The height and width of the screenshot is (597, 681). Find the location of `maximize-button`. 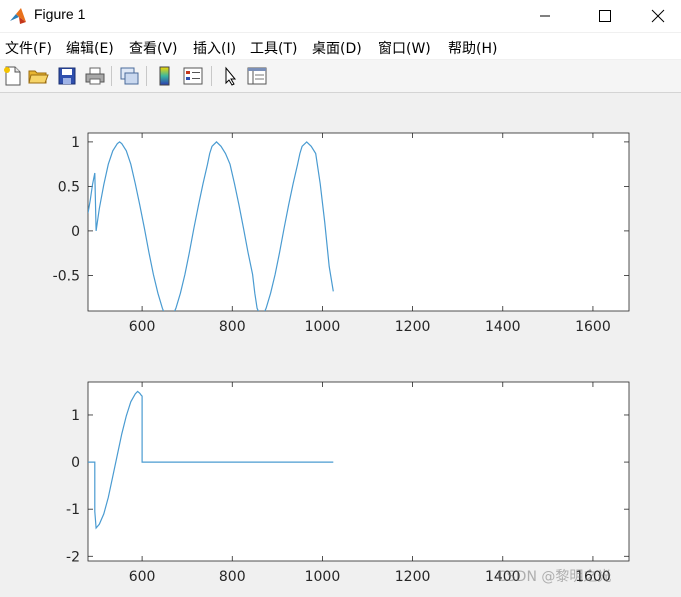

maximize-button is located at coordinates (605, 15).